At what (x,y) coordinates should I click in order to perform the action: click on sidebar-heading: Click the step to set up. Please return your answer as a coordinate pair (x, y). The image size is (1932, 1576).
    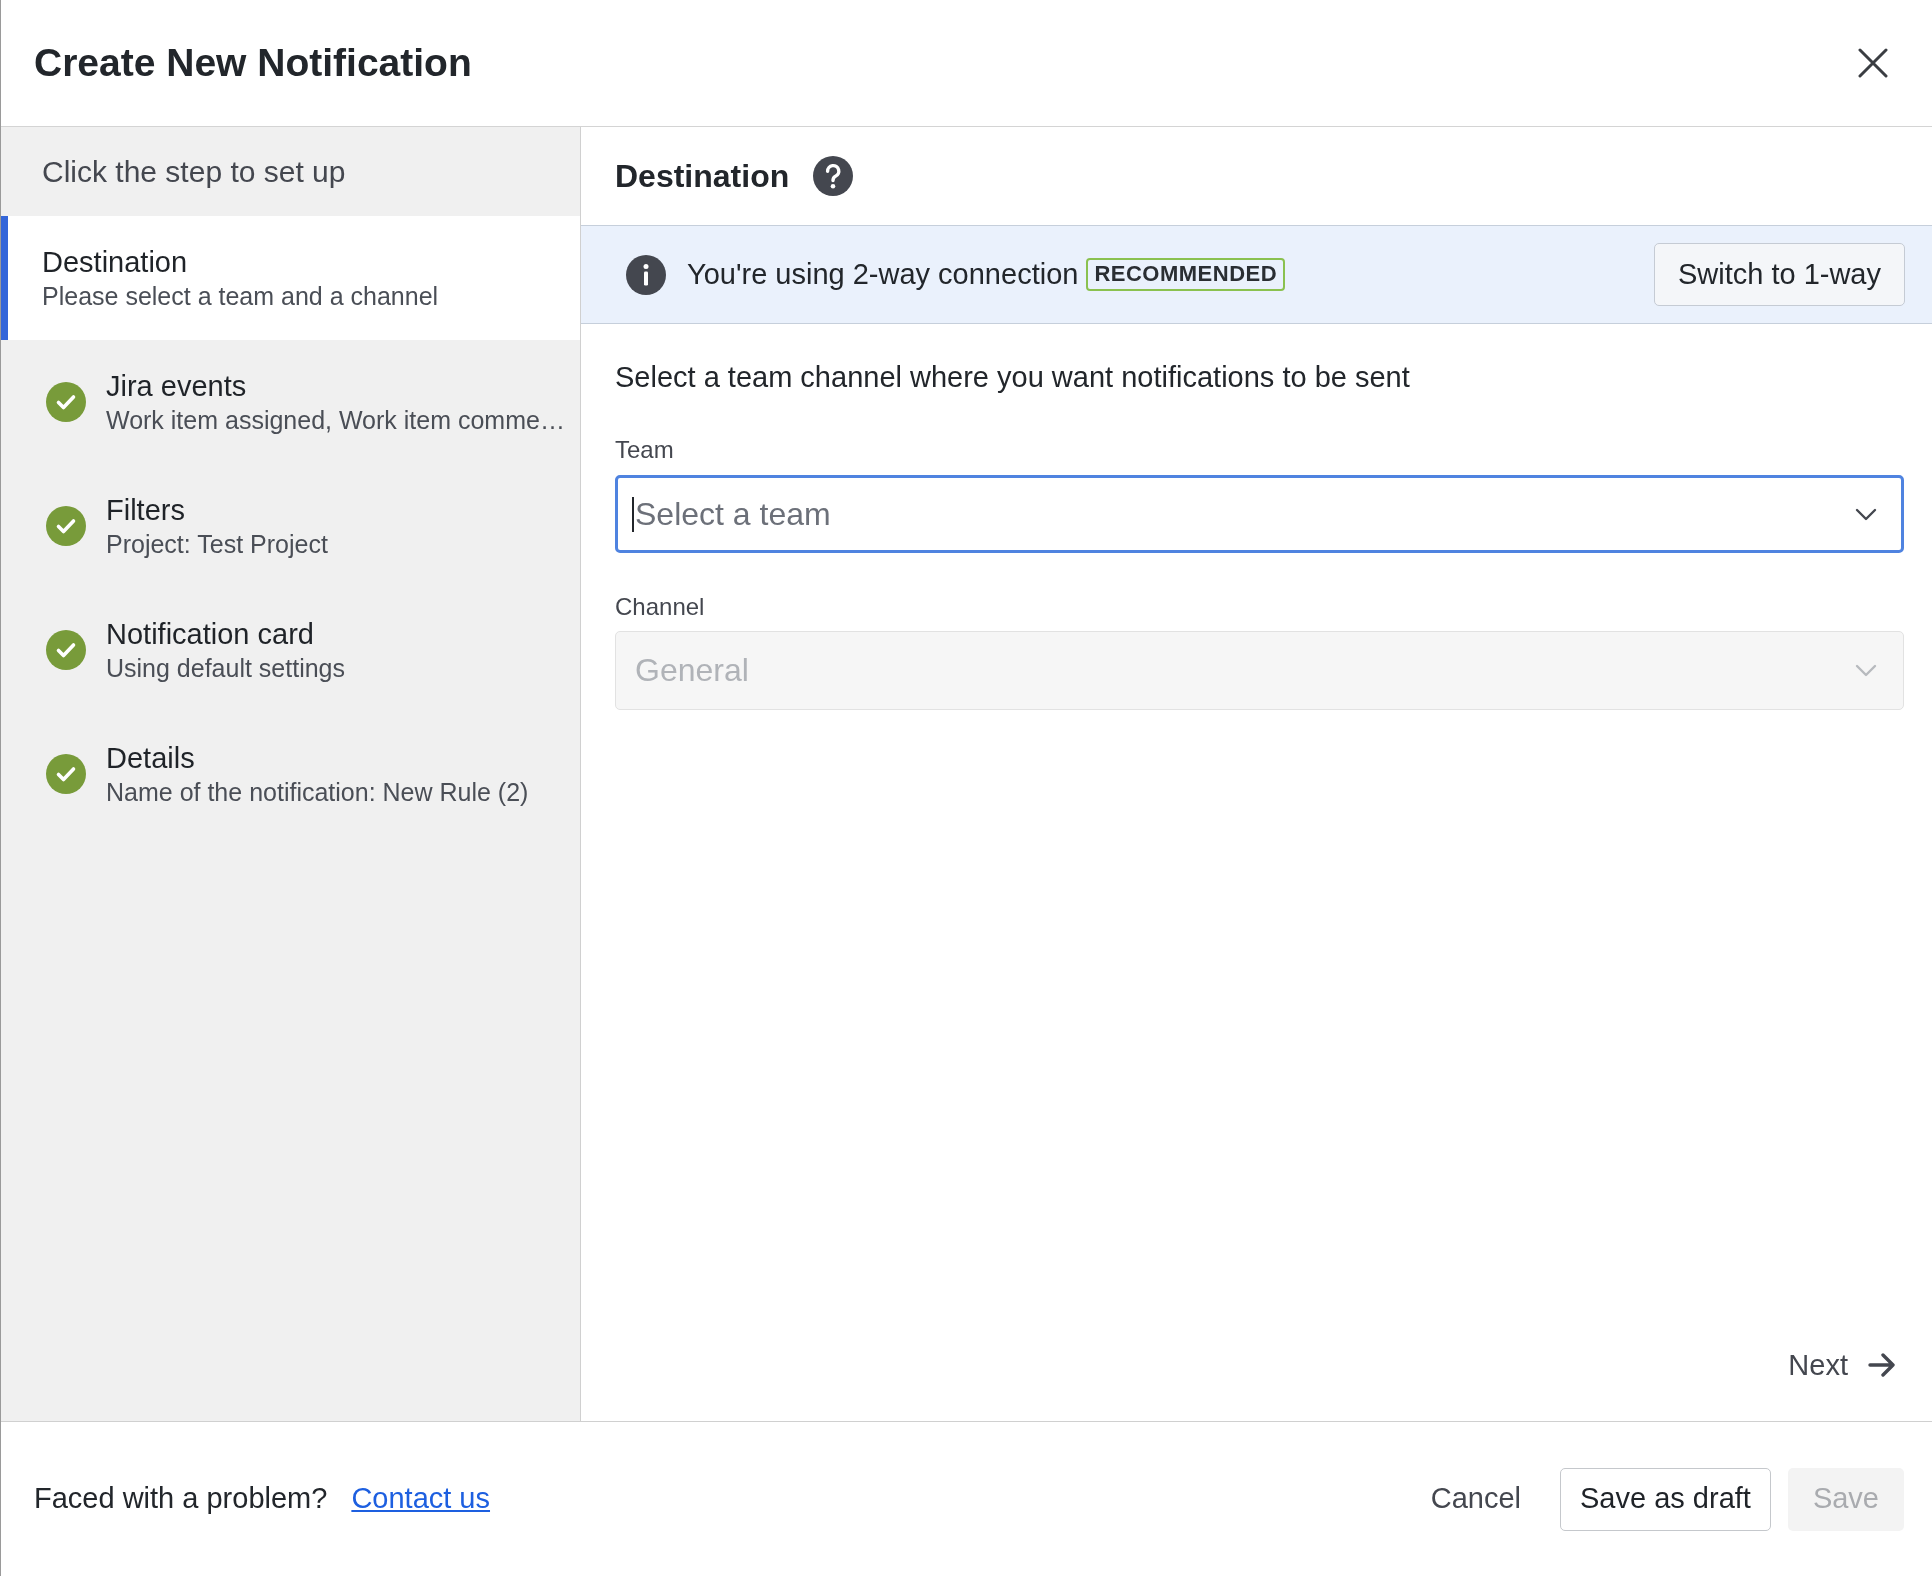
    Looking at the image, I should click on (194, 172).